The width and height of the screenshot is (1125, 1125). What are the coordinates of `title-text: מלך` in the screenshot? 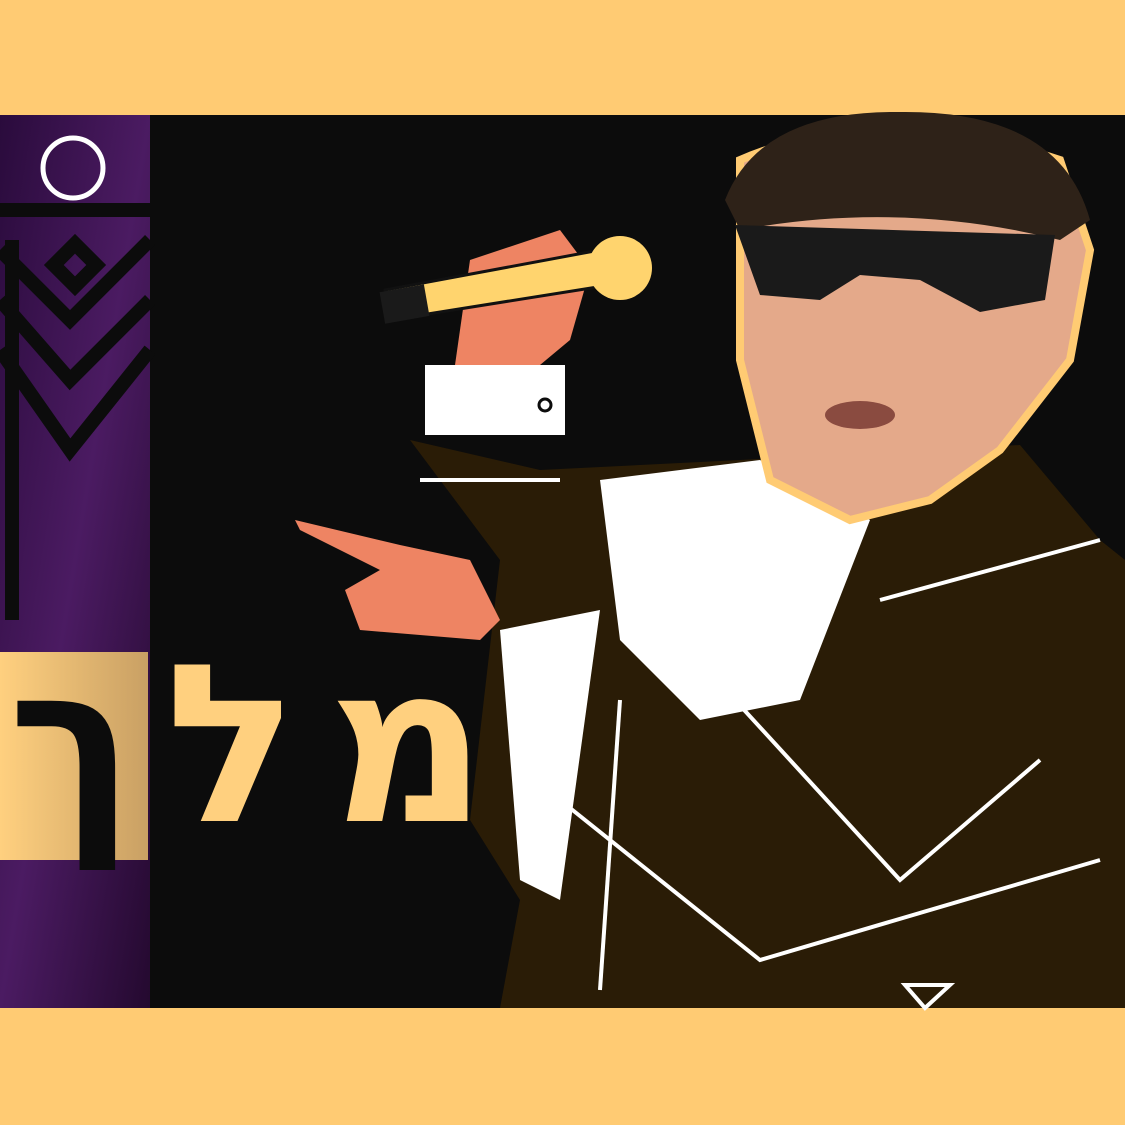 It's located at (268, 750).